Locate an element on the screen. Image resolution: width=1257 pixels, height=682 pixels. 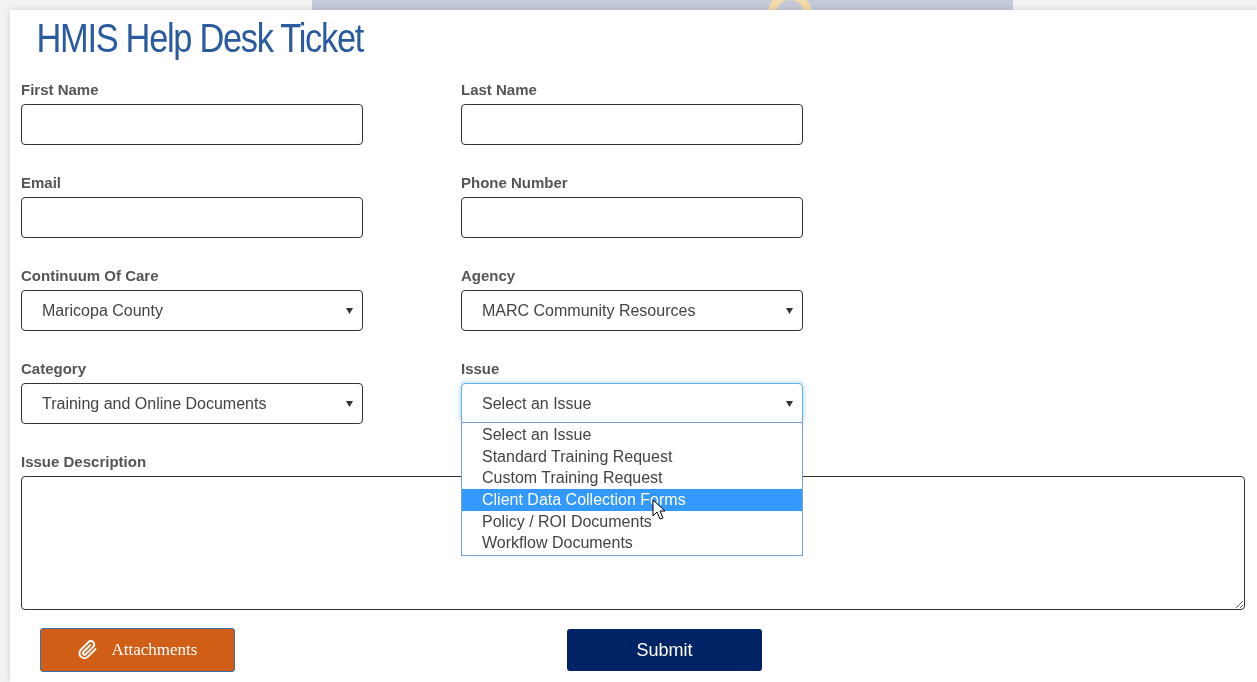
select-field: Training and Online Documents is located at coordinates (192, 403).